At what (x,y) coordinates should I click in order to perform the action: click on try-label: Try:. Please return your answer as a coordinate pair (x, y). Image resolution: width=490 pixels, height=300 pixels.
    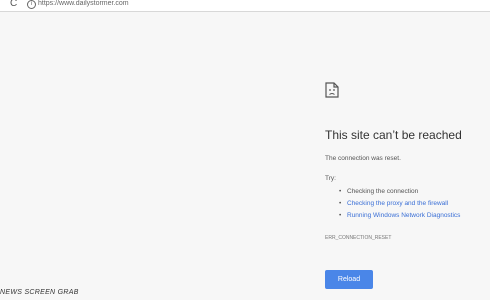
    Looking at the image, I should click on (330, 178).